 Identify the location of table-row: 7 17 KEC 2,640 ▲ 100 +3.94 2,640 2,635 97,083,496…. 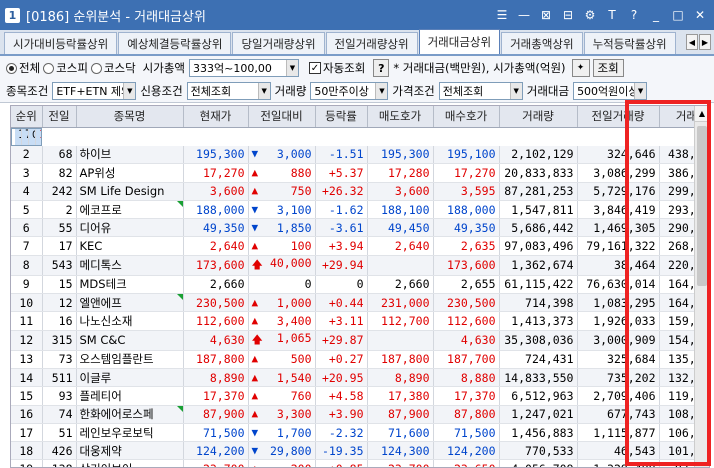
(360, 246).